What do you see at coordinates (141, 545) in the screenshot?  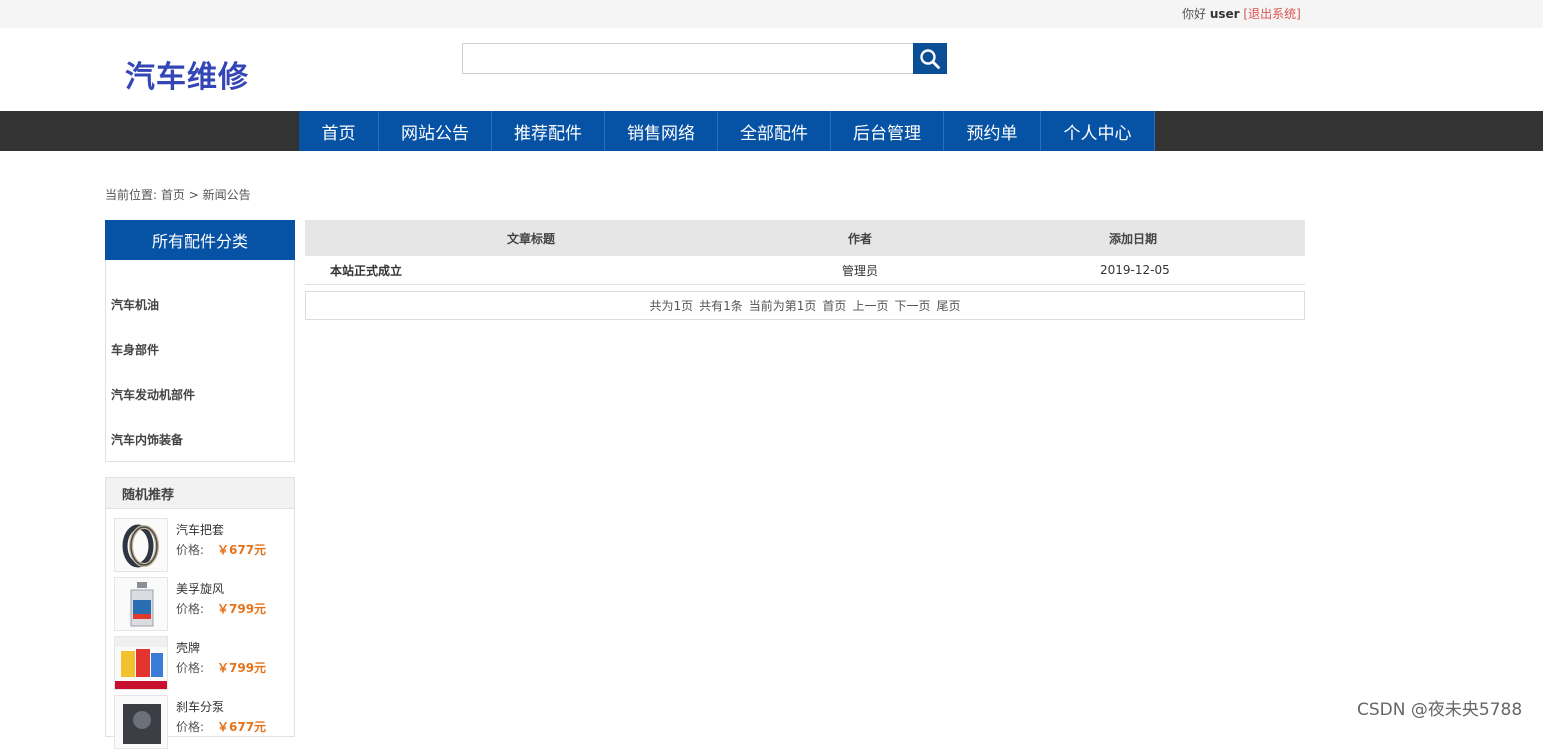 I see `steering-cover-icon` at bounding box center [141, 545].